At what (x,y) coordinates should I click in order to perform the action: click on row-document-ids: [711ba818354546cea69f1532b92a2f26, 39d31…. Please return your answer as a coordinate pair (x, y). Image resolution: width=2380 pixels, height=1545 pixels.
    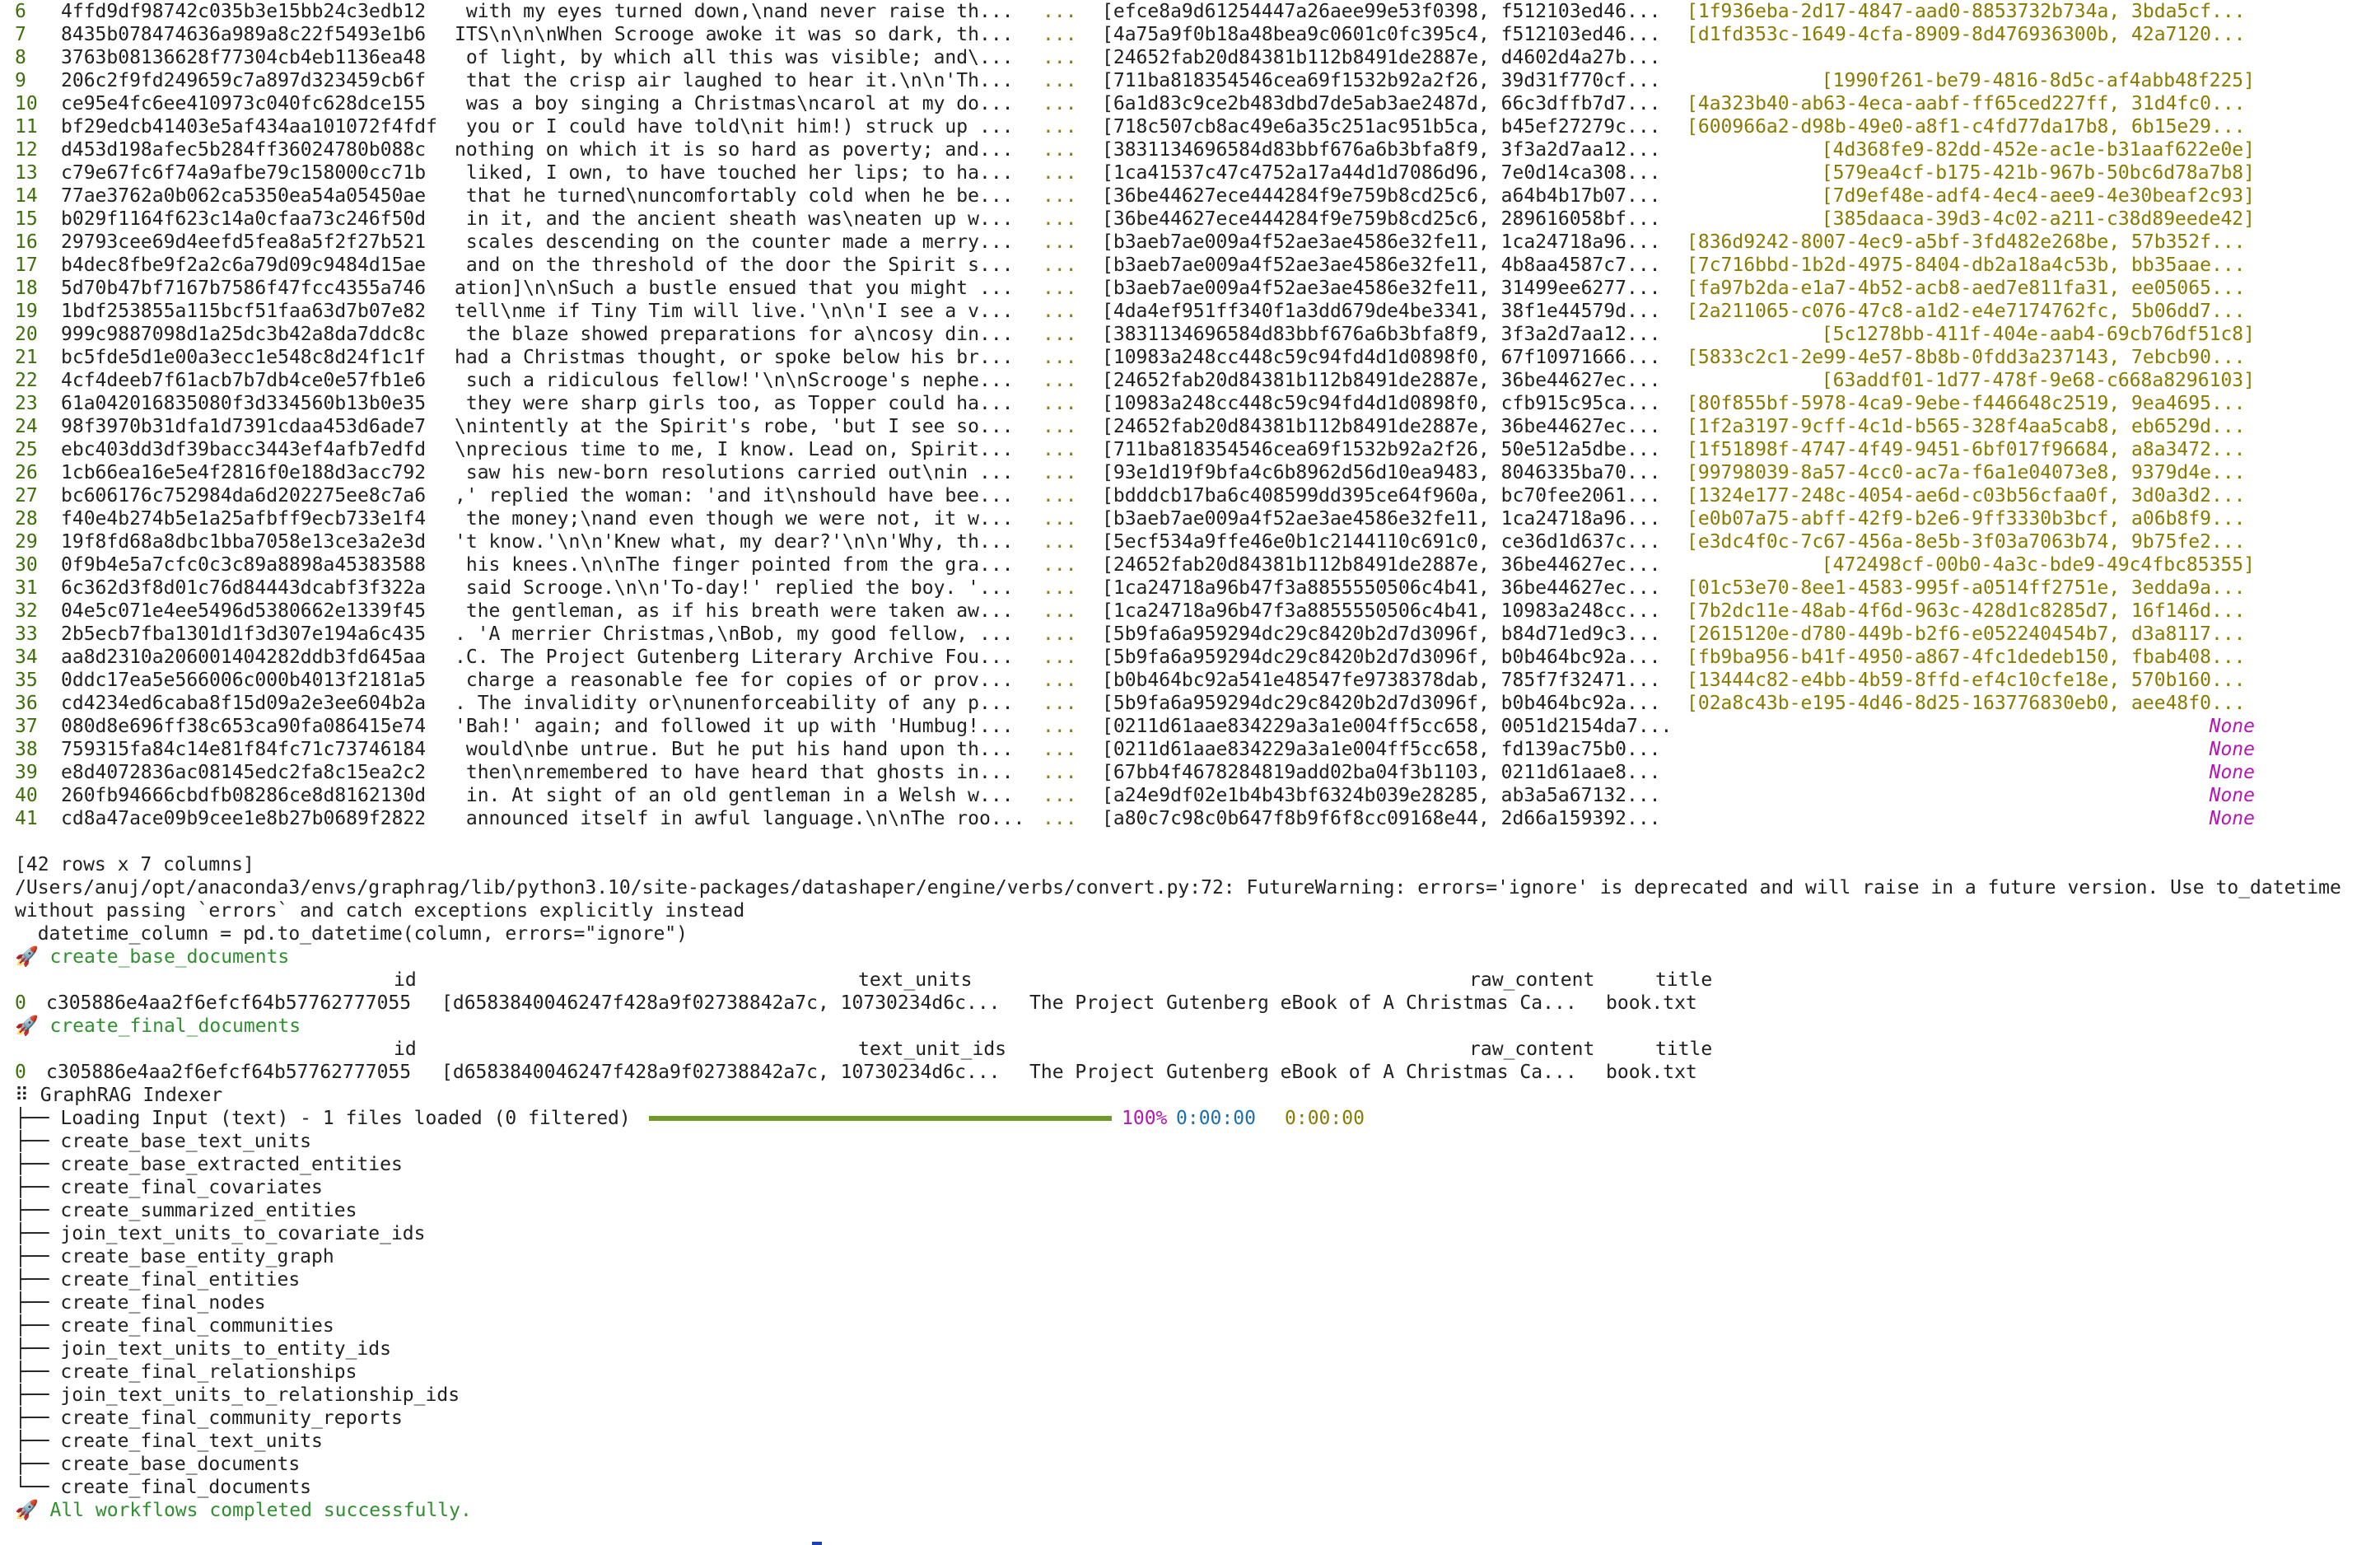
    Looking at the image, I should click on (1381, 80).